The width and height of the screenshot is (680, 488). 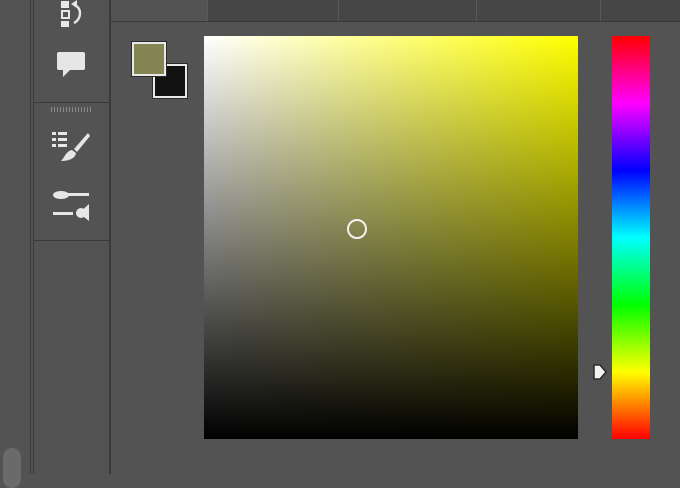 I want to click on comment-icon, so click(x=71, y=66).